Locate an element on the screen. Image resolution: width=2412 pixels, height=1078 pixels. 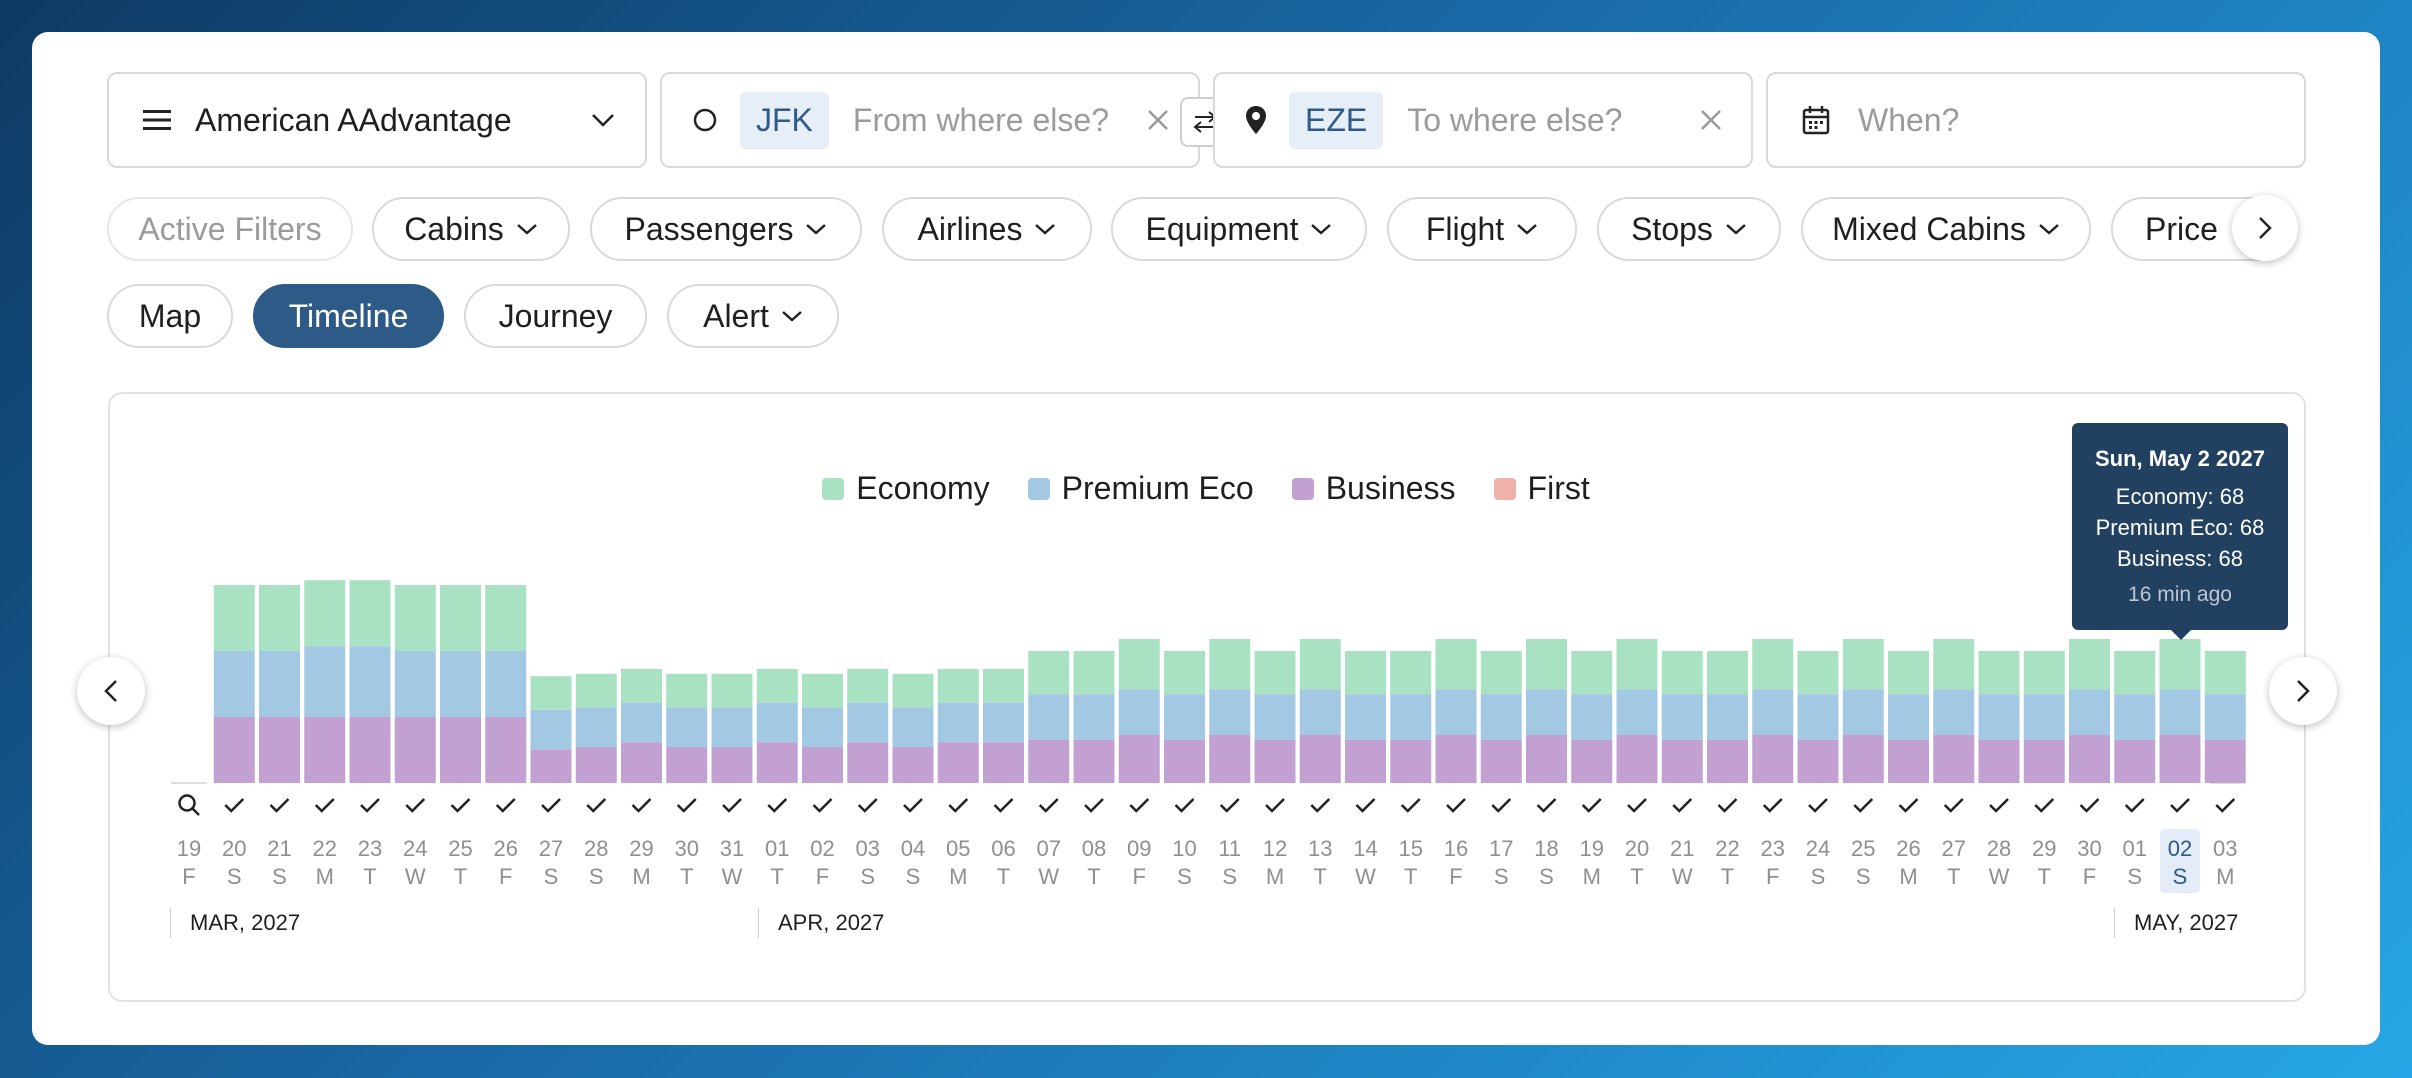
program-select: American AAdvantage is located at coordinates (377, 120).